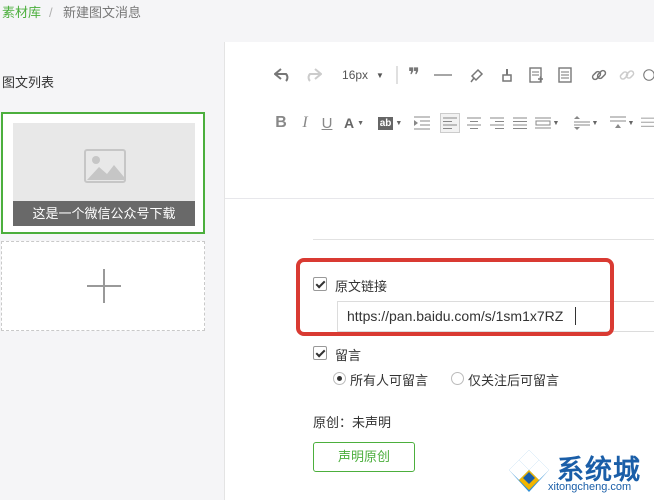 This screenshot has height=500, width=654. What do you see at coordinates (397, 75) in the screenshot?
I see `toolbar-separator` at bounding box center [397, 75].